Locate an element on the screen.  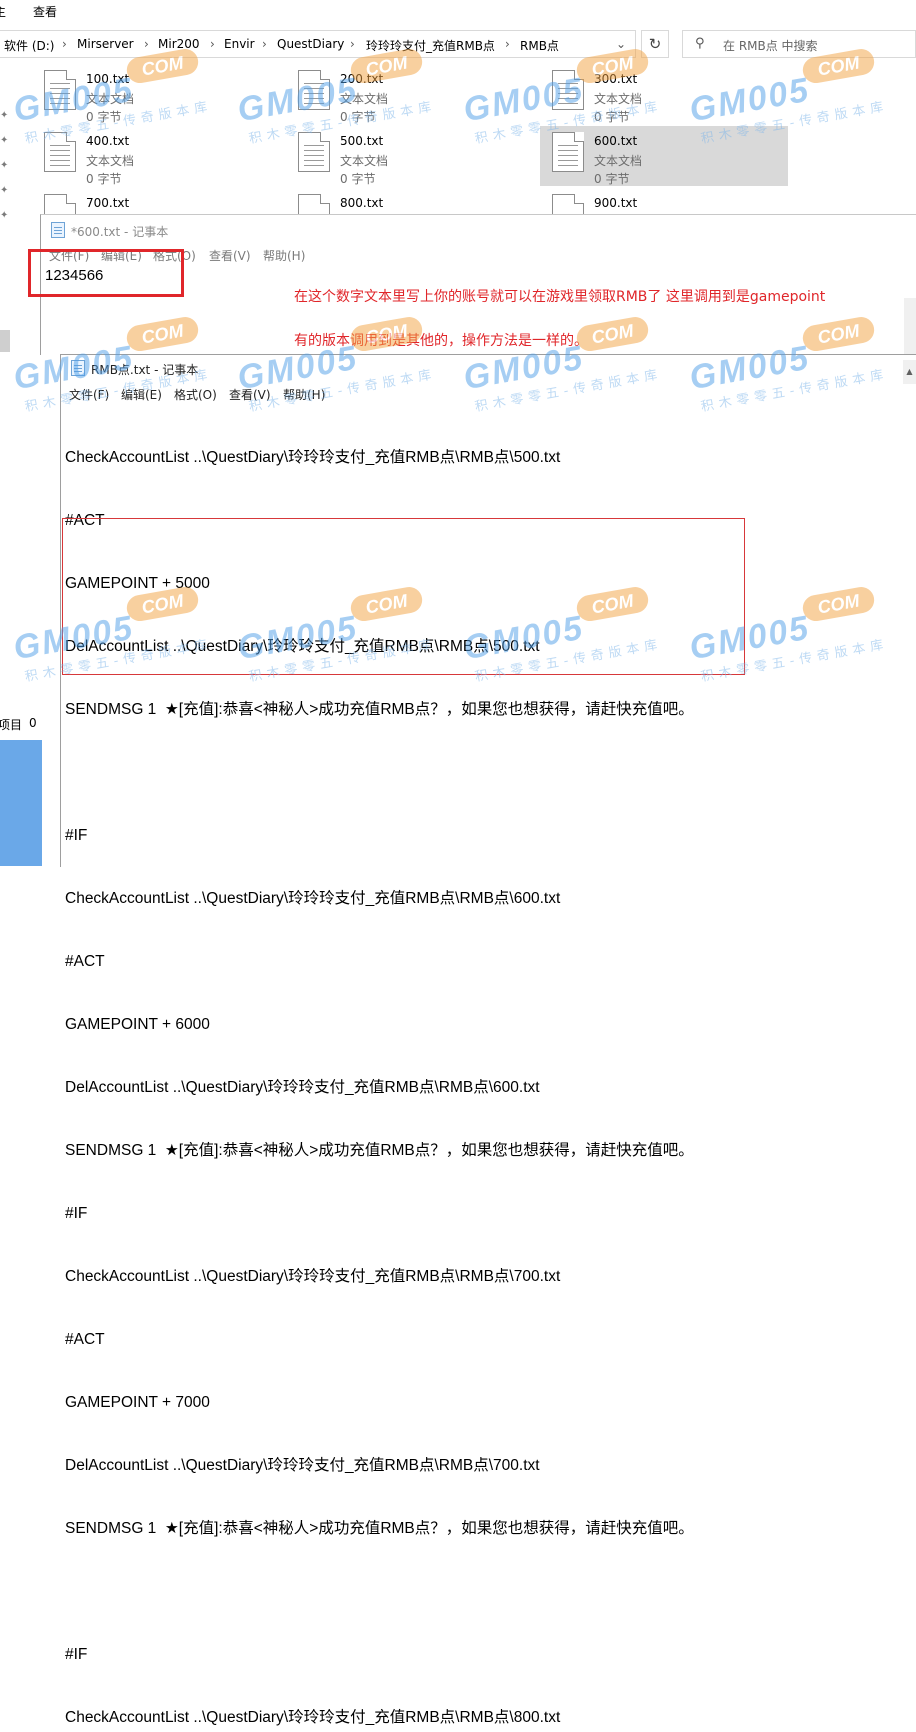
file-item: 200.txt 文本文档 0 字节 is located at coordinates (412, 94).